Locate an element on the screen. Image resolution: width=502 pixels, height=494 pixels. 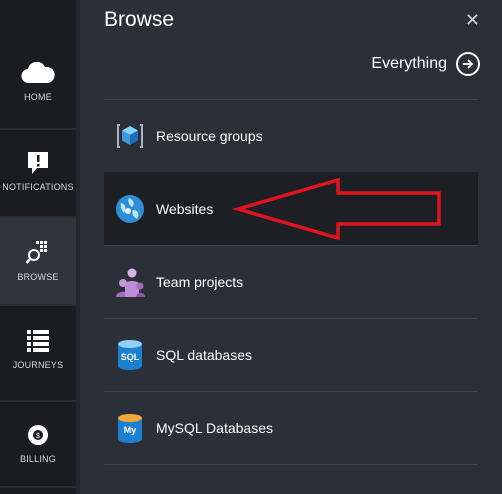
nav-item-home: HOME is located at coordinates (38, 85).